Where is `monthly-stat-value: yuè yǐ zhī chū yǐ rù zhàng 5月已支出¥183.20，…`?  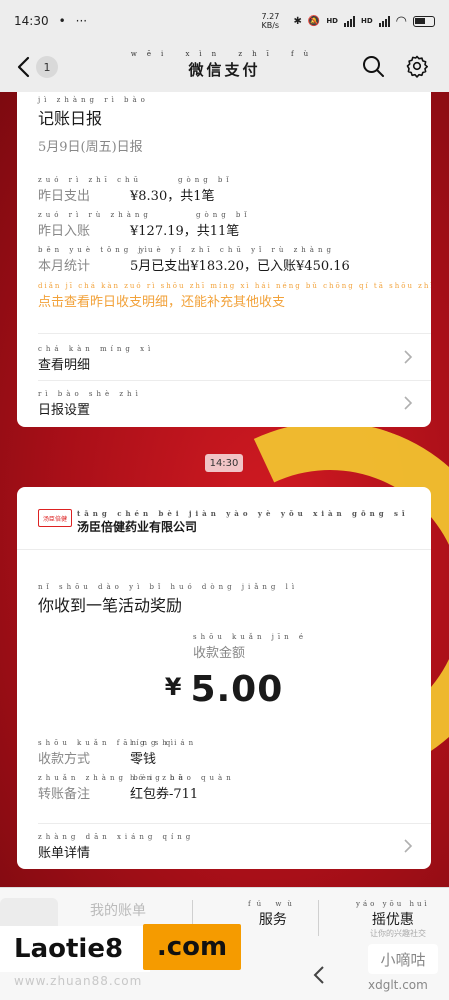 monthly-stat-value: yuè yǐ zhī chū yǐ rù zhàng 5月已支出¥183.20，… is located at coordinates (240, 260).